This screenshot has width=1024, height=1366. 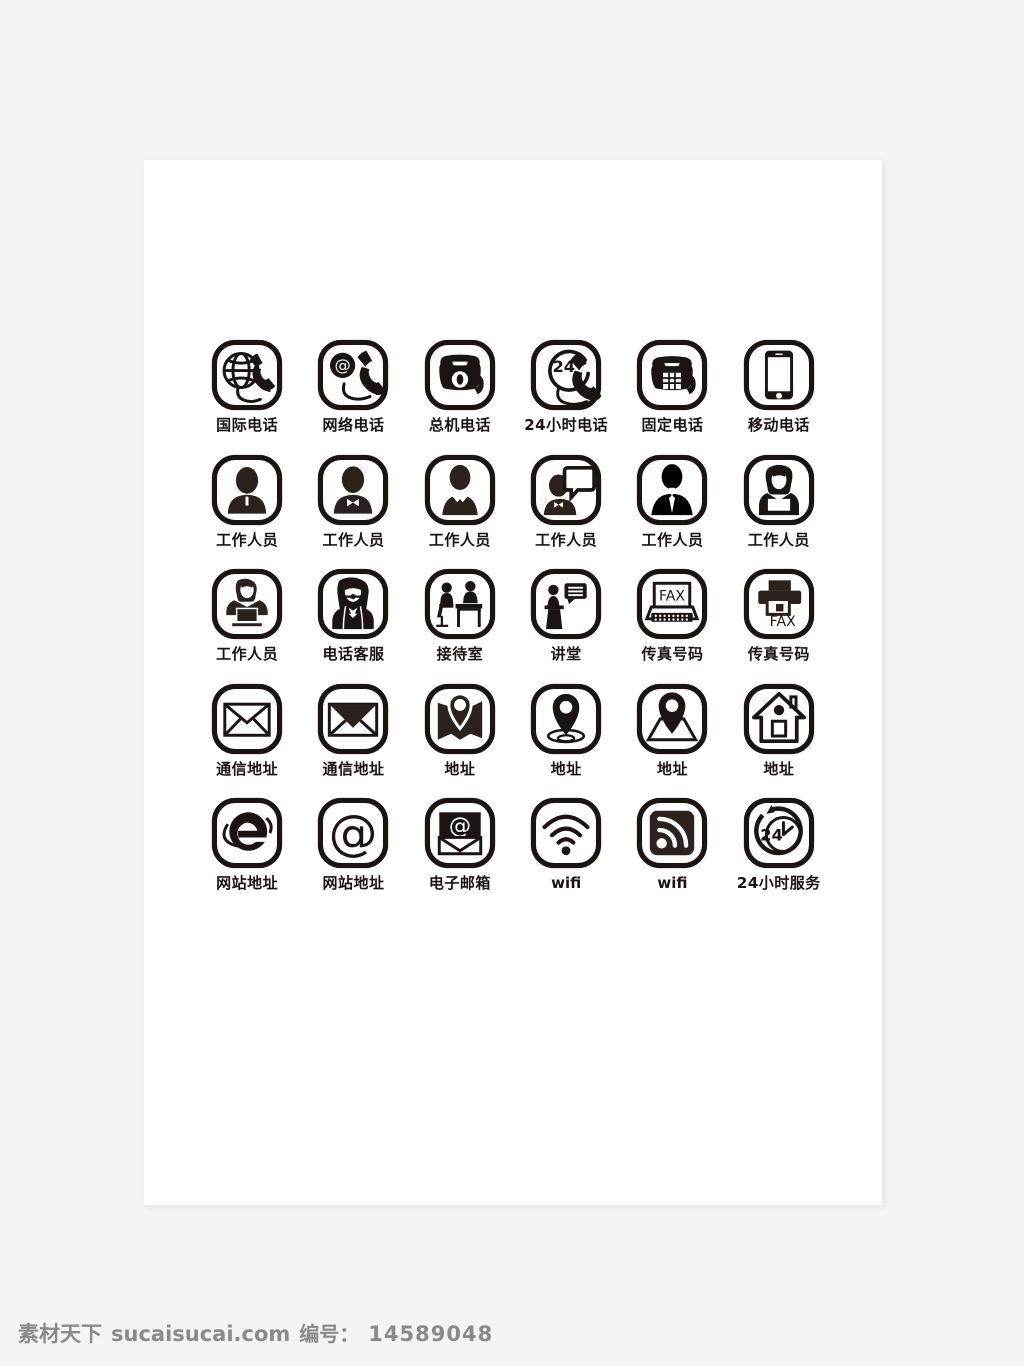 I want to click on icon-cell-24h-handset: 24 24小时电话, so click(x=566, y=386).